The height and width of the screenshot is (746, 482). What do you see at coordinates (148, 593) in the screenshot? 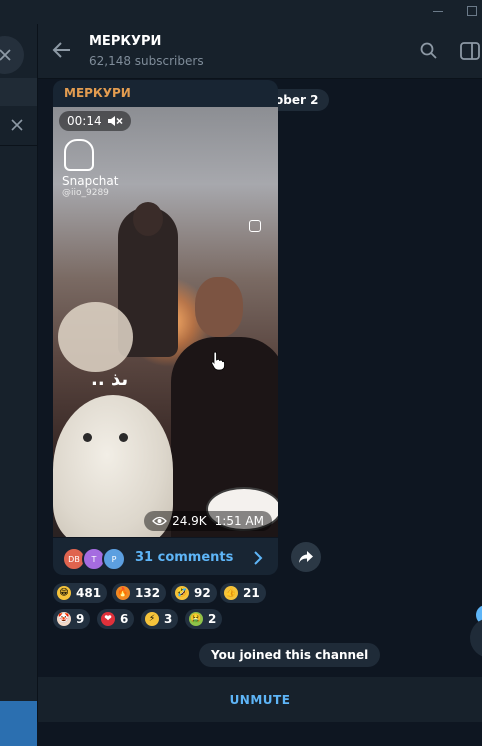
I see `reaction-count: 132` at bounding box center [148, 593].